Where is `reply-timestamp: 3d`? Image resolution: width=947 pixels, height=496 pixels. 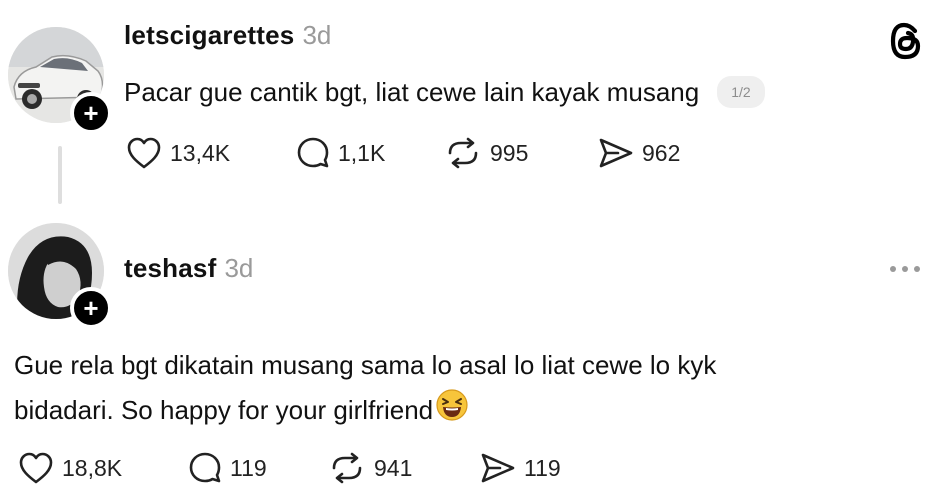 reply-timestamp: 3d is located at coordinates (239, 268).